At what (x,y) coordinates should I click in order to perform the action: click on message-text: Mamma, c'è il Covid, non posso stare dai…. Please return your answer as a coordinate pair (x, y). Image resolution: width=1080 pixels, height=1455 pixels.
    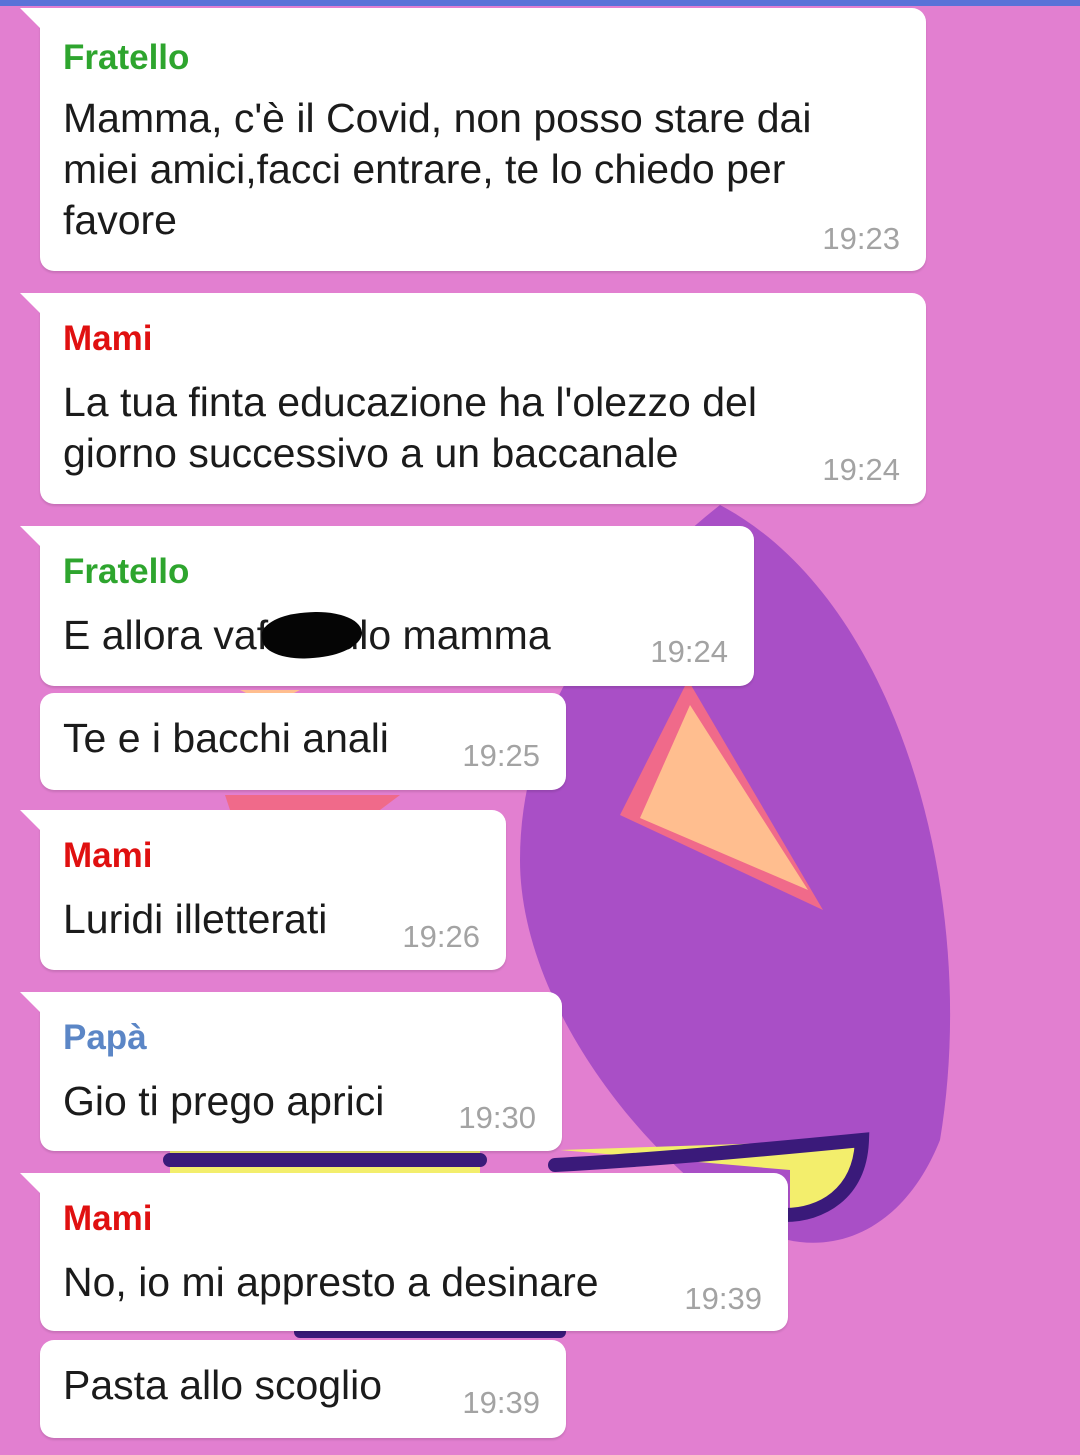
    Looking at the image, I should click on (437, 169).